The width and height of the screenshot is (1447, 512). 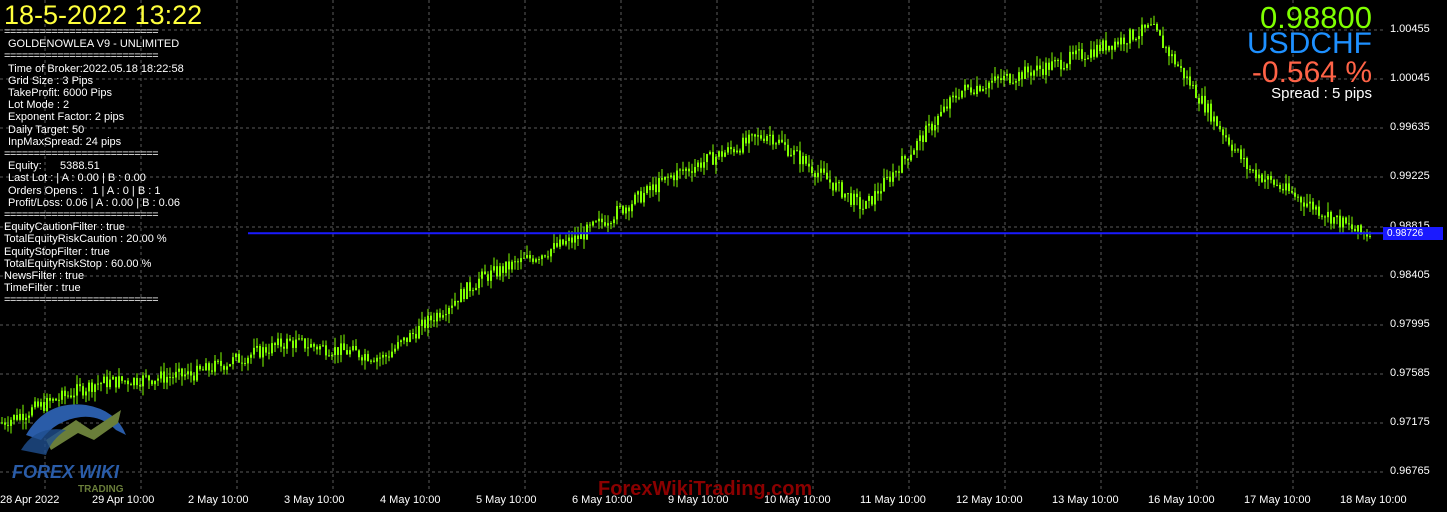 What do you see at coordinates (1410, 471) in the screenshot?
I see `price-axis-label: 0.96765` at bounding box center [1410, 471].